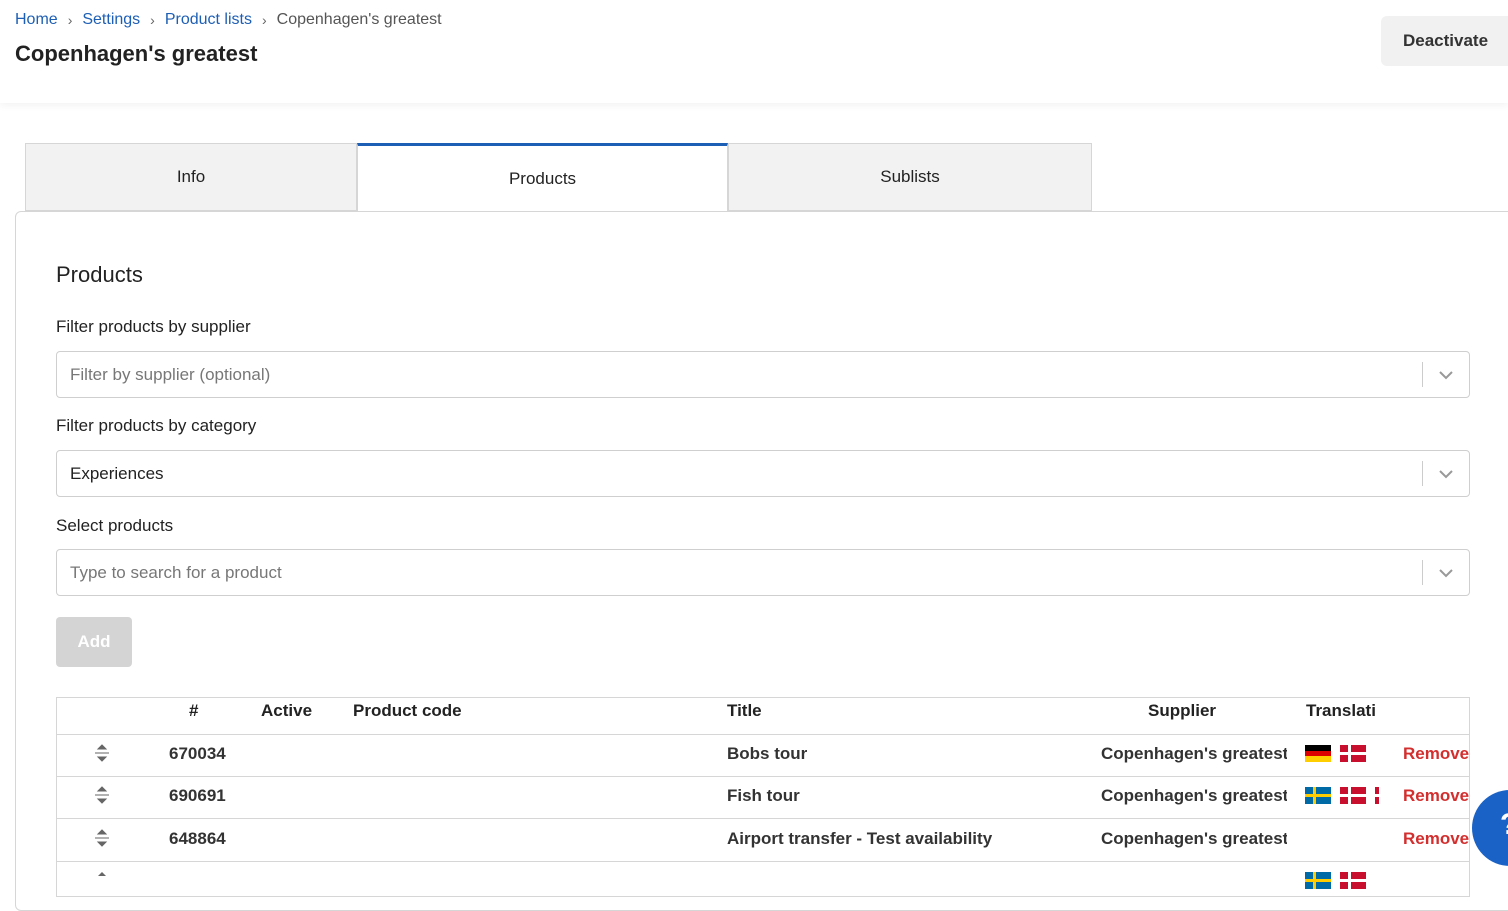  What do you see at coordinates (763, 572) in the screenshot?
I see `product-search-select: Type to search for a product` at bounding box center [763, 572].